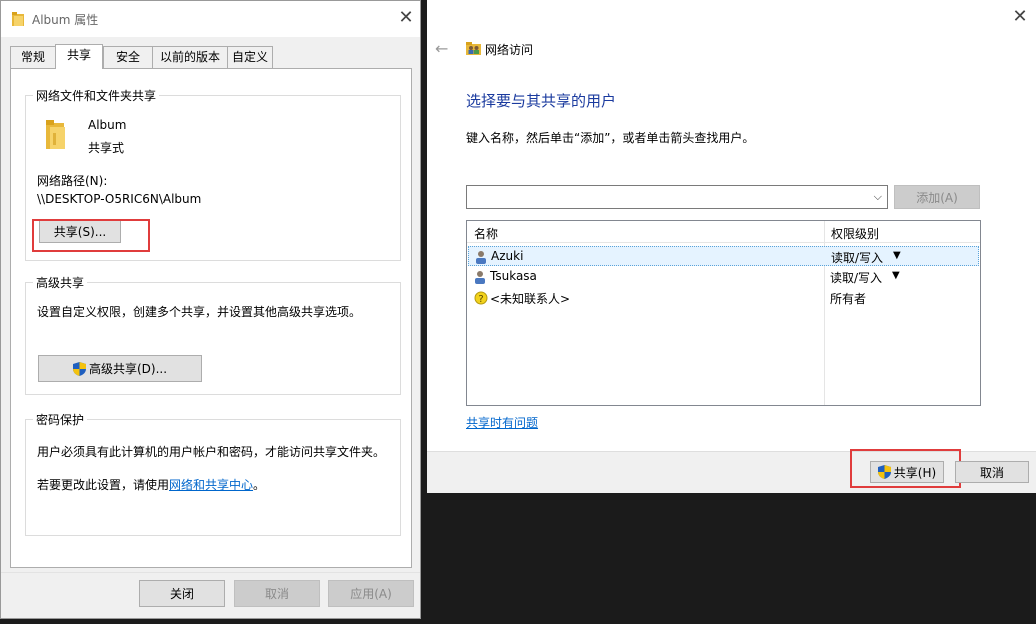 The height and width of the screenshot is (624, 1036). I want to click on table-row: Tsukasa 读取/写入 ▼, so click(723, 277).